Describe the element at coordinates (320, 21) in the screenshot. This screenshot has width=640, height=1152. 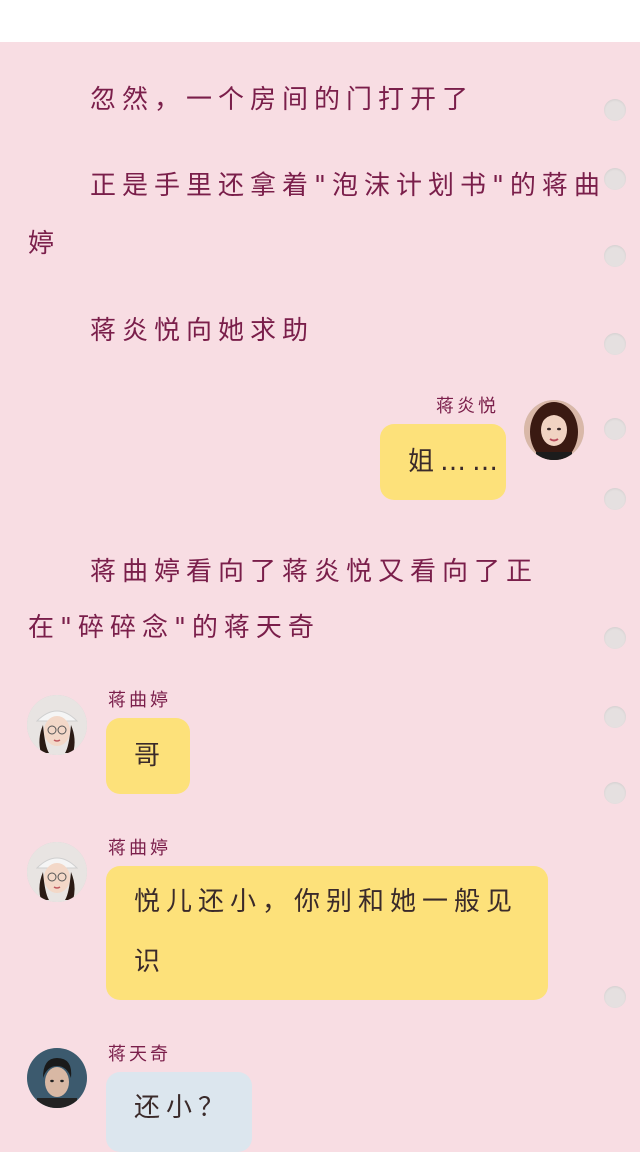
I see `top-status-area` at that location.